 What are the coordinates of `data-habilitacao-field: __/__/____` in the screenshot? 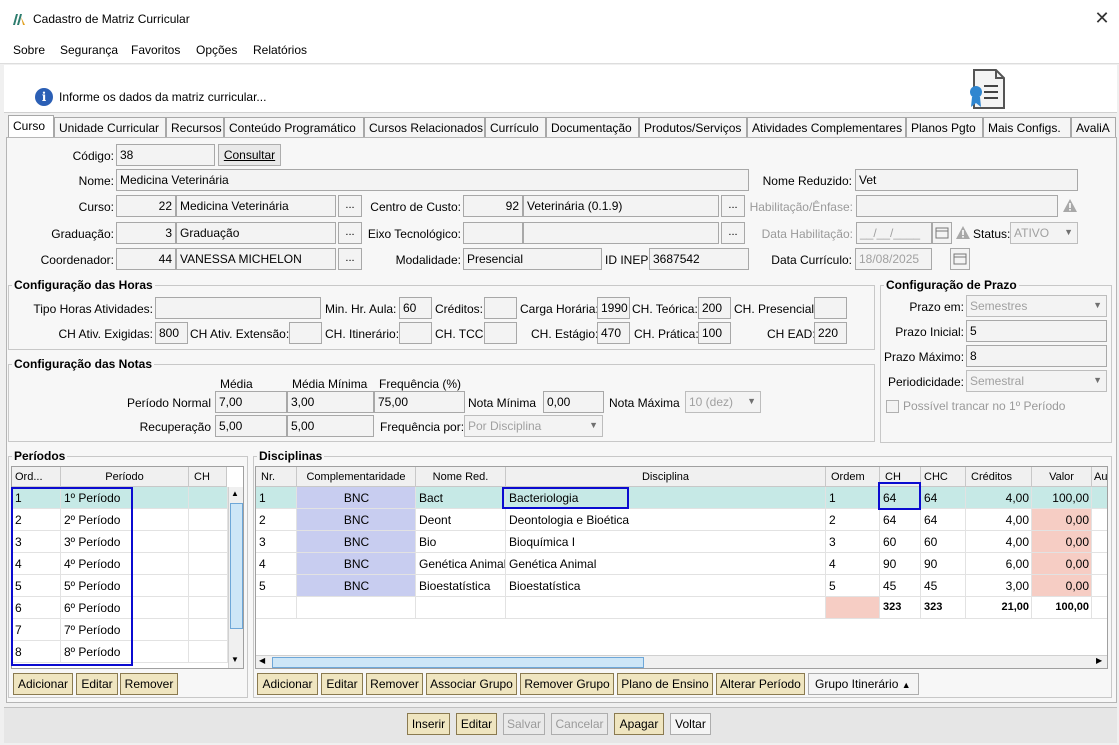 It's located at (894, 233).